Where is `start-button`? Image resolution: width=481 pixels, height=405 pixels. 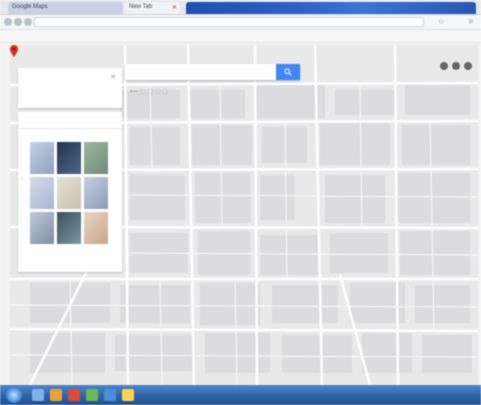
start-button is located at coordinates (14, 395).